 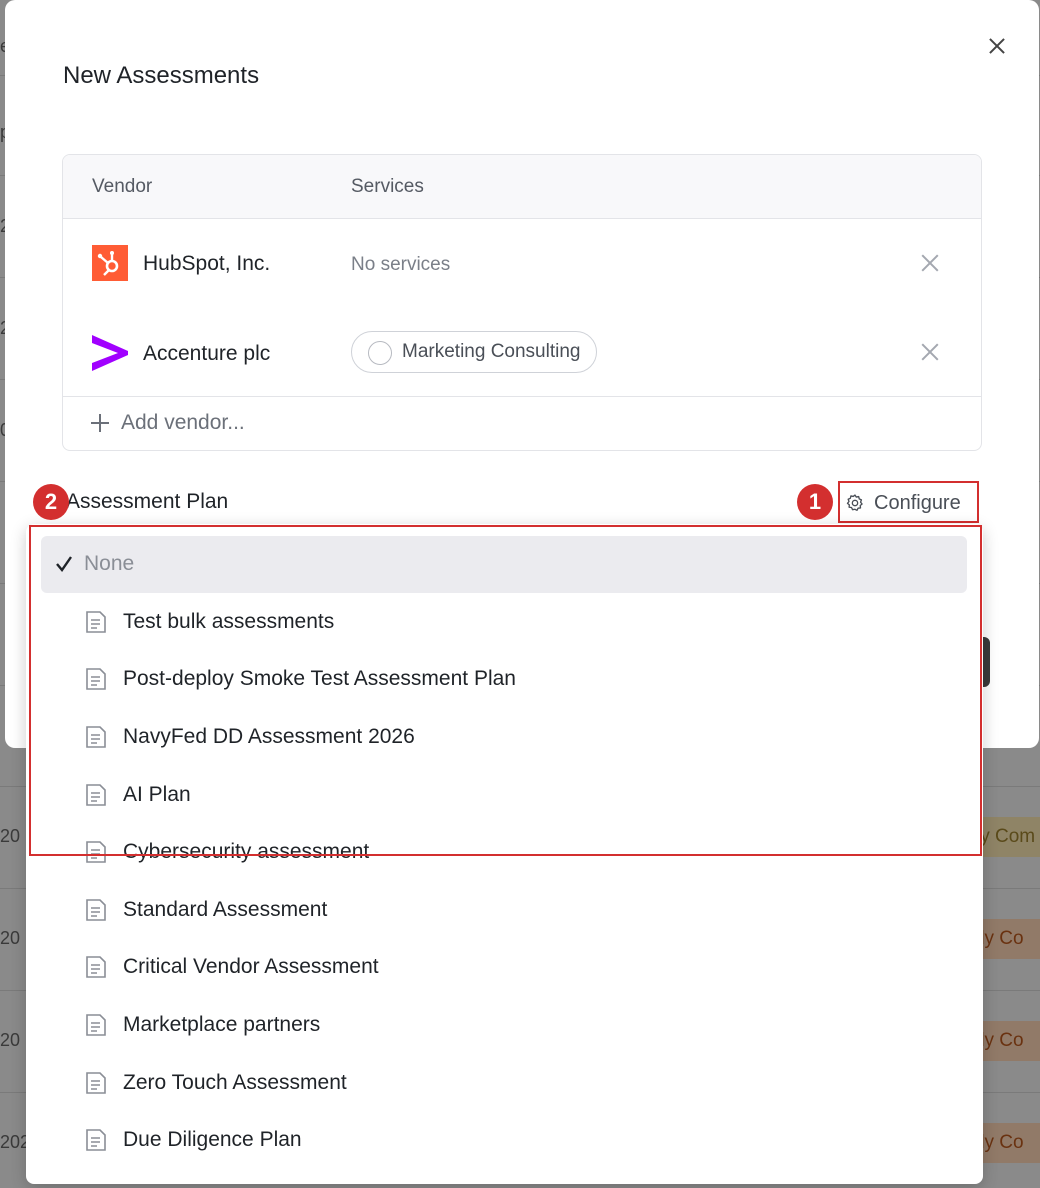 What do you see at coordinates (207, 263) in the screenshot?
I see `vendor-name: HubSpot, Inc.` at bounding box center [207, 263].